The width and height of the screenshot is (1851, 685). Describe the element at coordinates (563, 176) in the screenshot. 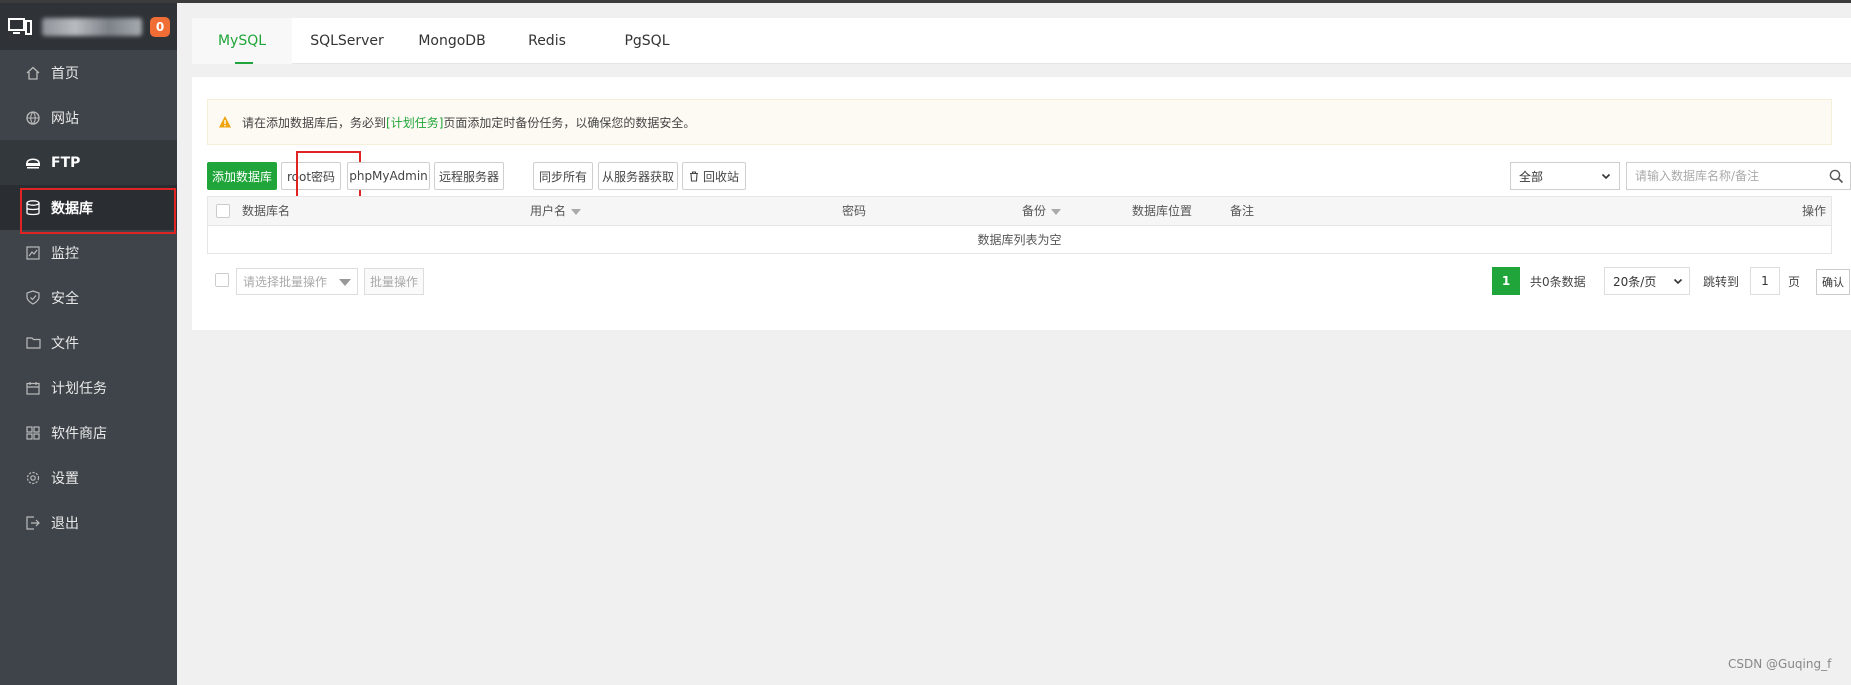

I see `sync-all-button: 同步所有` at that location.